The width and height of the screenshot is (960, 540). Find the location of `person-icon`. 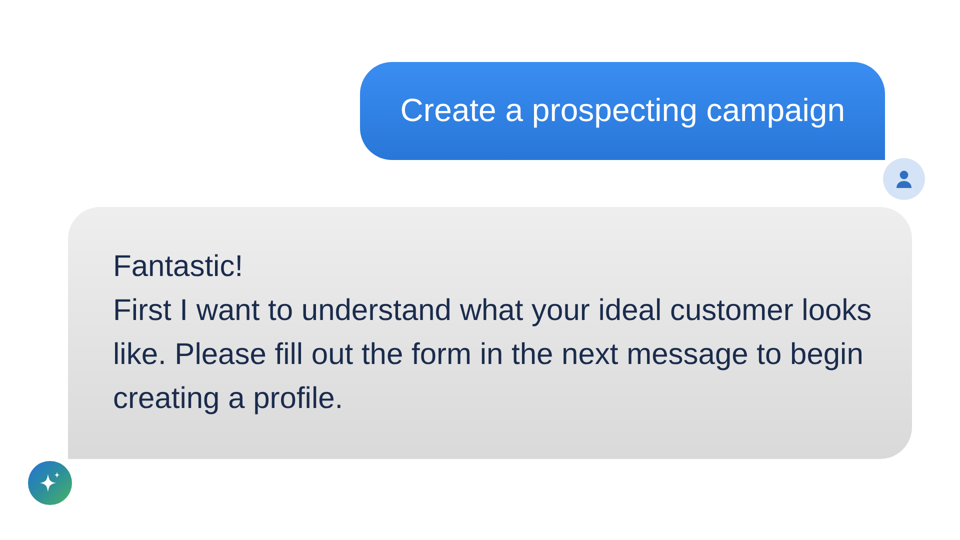

person-icon is located at coordinates (904, 179).